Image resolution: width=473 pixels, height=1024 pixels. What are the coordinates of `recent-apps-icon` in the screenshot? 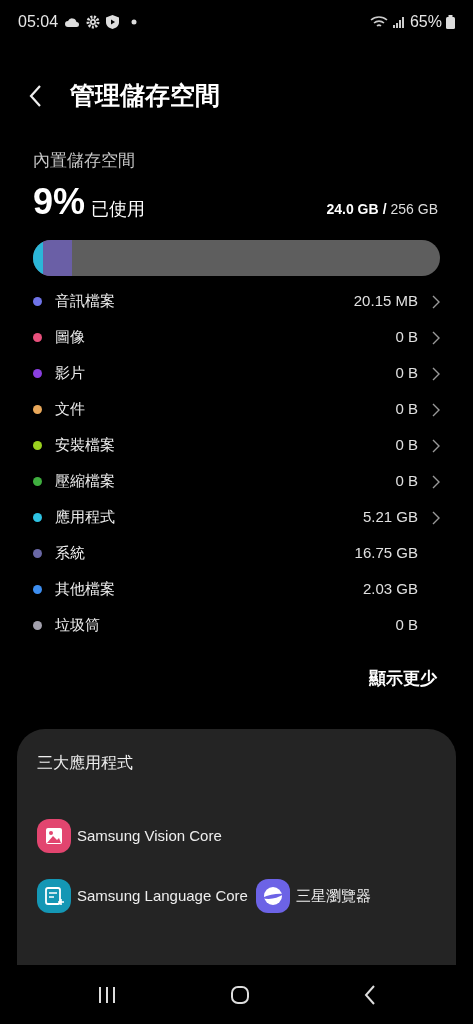 It's located at (106, 994).